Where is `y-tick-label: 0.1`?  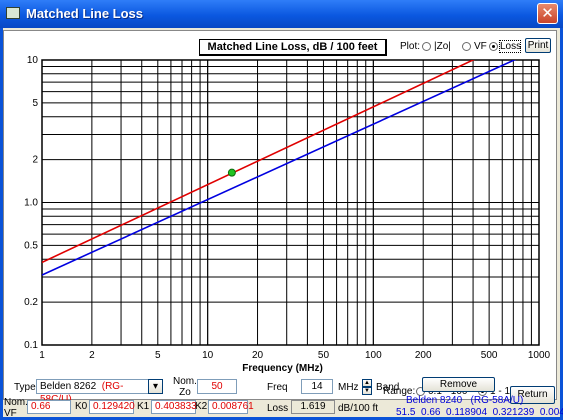 y-tick-label: 0.1 is located at coordinates (31, 345).